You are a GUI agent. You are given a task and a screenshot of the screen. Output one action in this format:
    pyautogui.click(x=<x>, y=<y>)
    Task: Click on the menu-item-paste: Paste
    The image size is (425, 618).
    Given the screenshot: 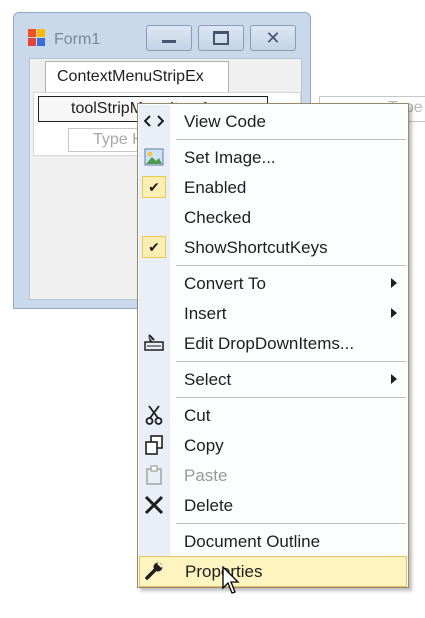 What is the action you would take?
    pyautogui.click(x=273, y=475)
    